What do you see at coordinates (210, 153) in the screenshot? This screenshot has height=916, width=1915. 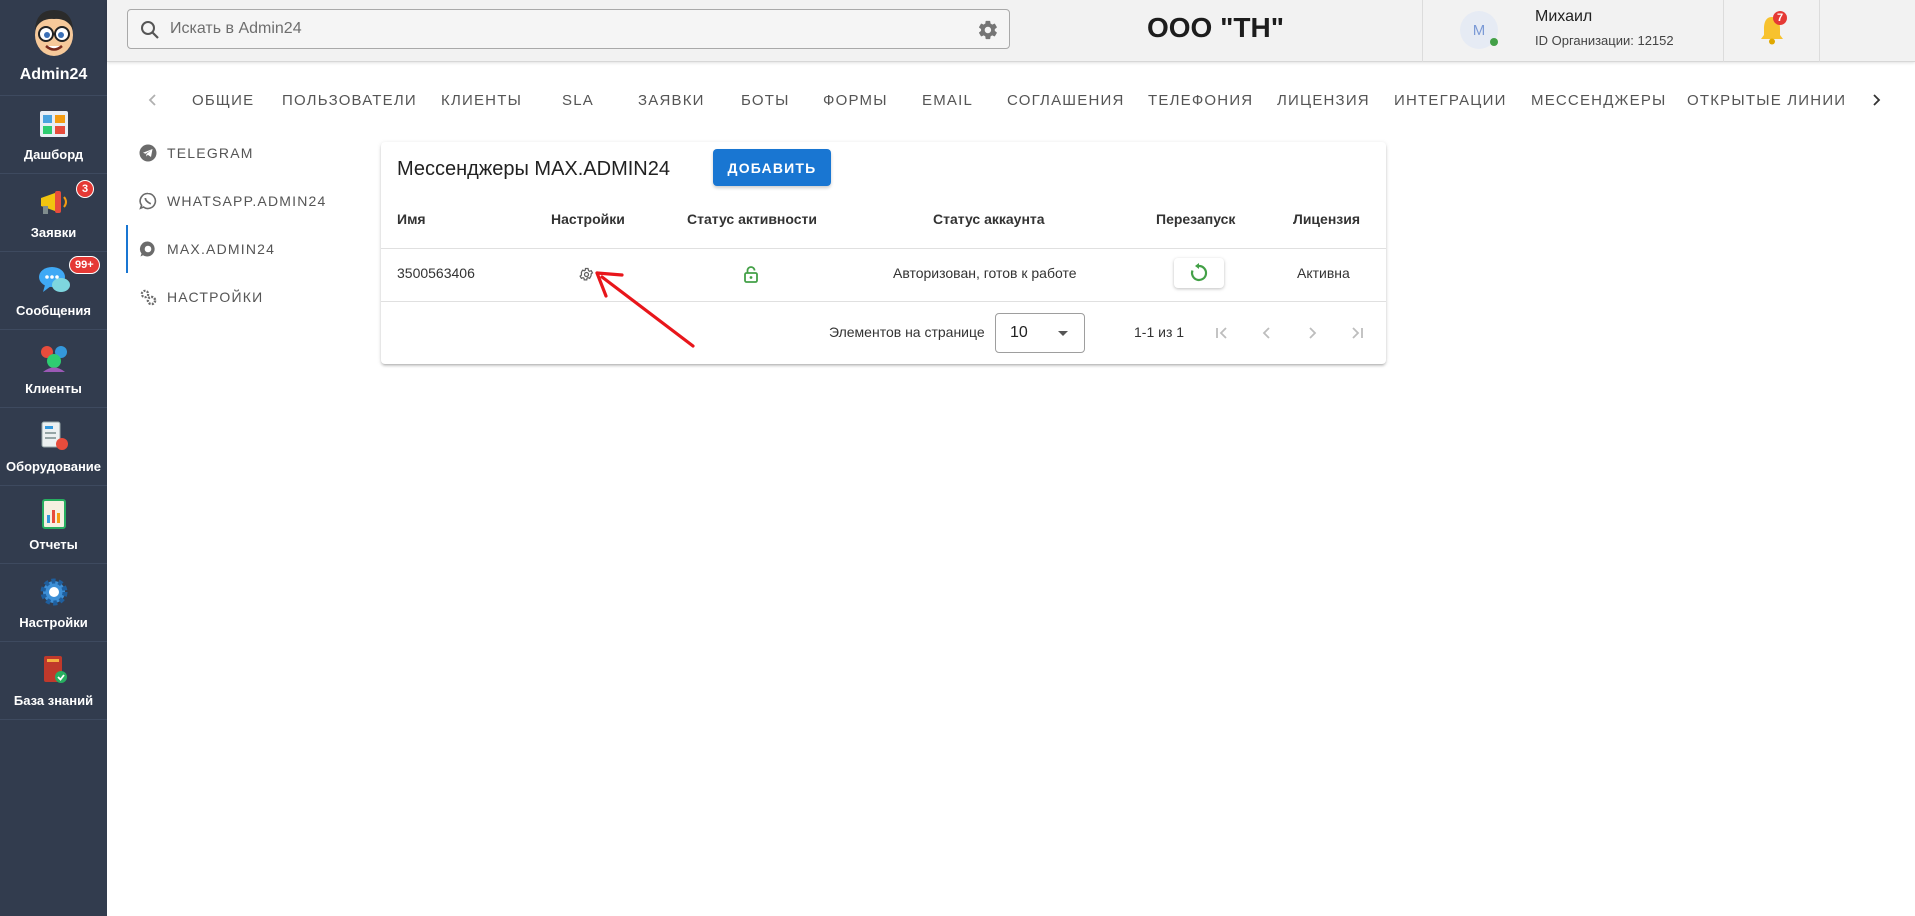 I see `subnav-label: TELEGRAM` at bounding box center [210, 153].